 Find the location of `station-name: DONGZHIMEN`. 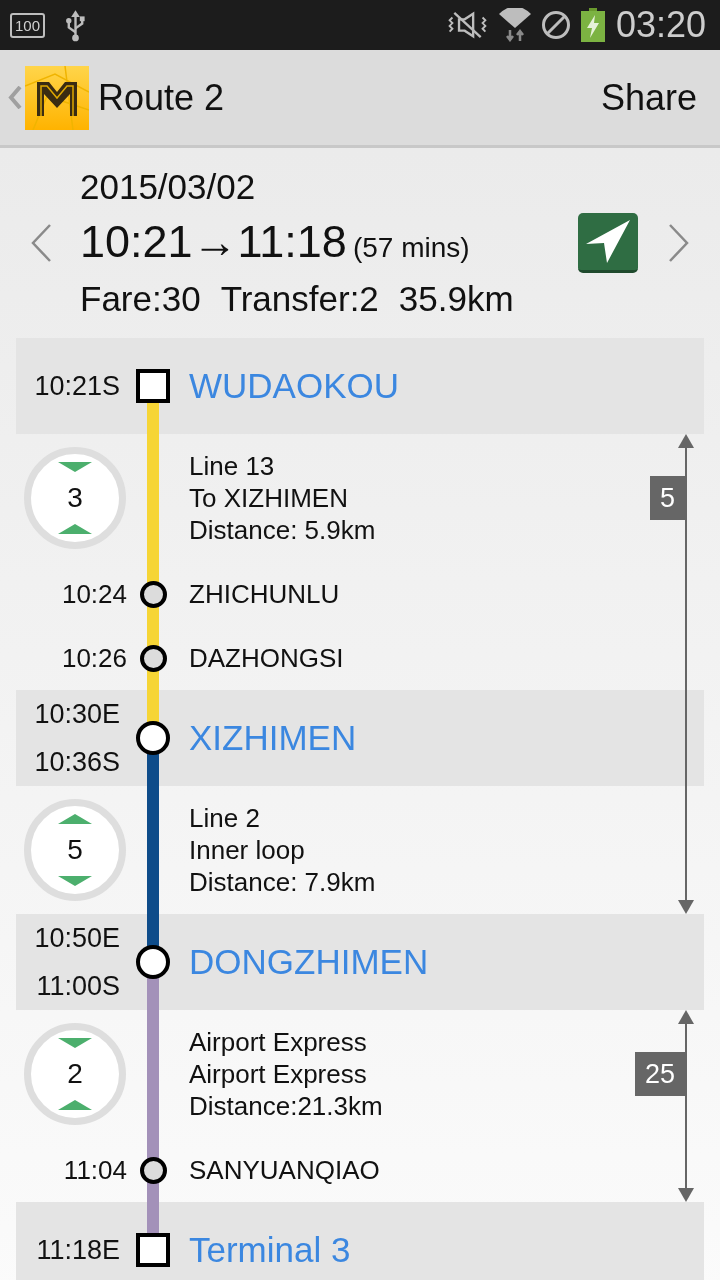

station-name: DONGZHIMEN is located at coordinates (309, 962).